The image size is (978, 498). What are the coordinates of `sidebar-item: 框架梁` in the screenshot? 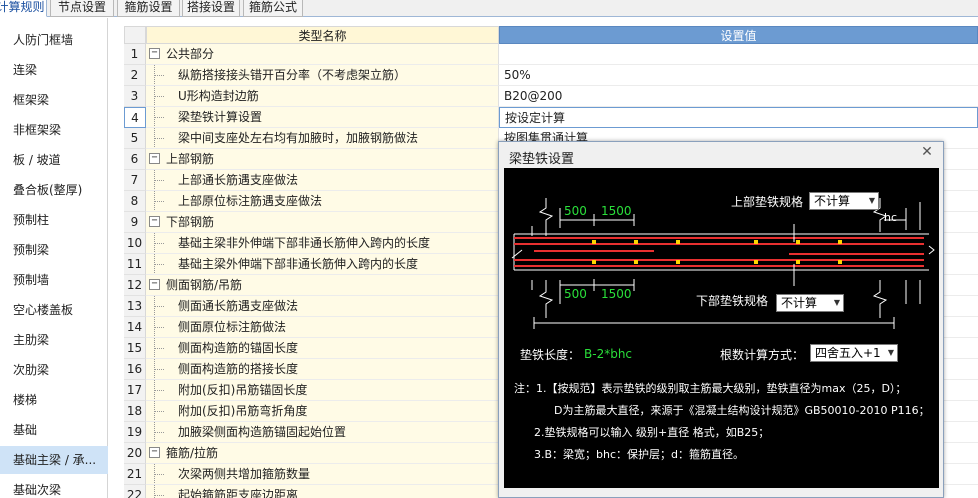 It's located at (54, 100).